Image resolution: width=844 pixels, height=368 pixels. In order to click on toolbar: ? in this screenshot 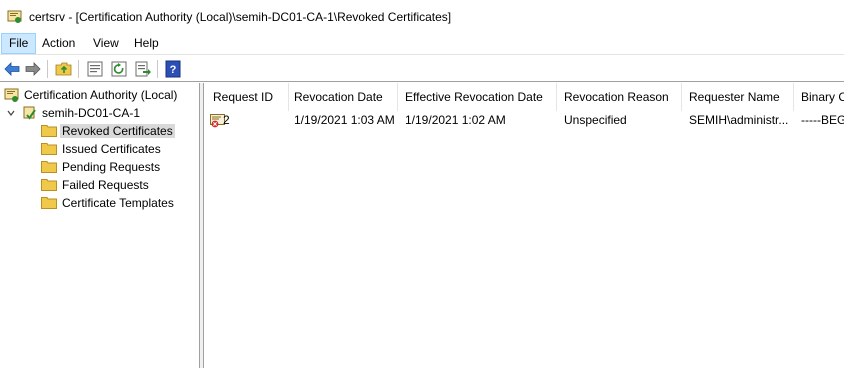, I will do `click(422, 68)`.